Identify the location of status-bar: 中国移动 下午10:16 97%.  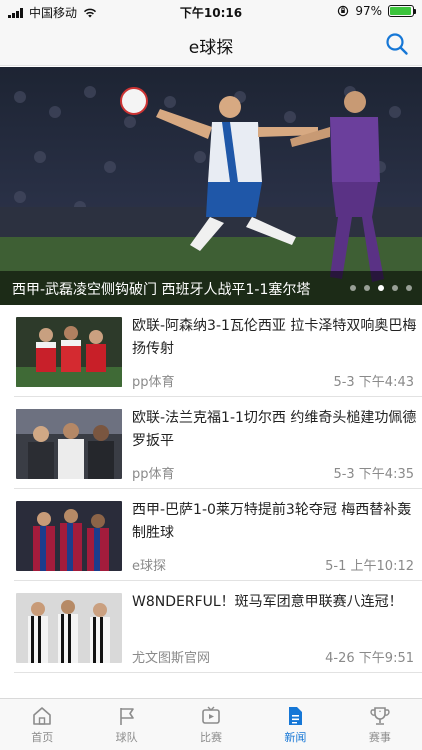
(211, 11).